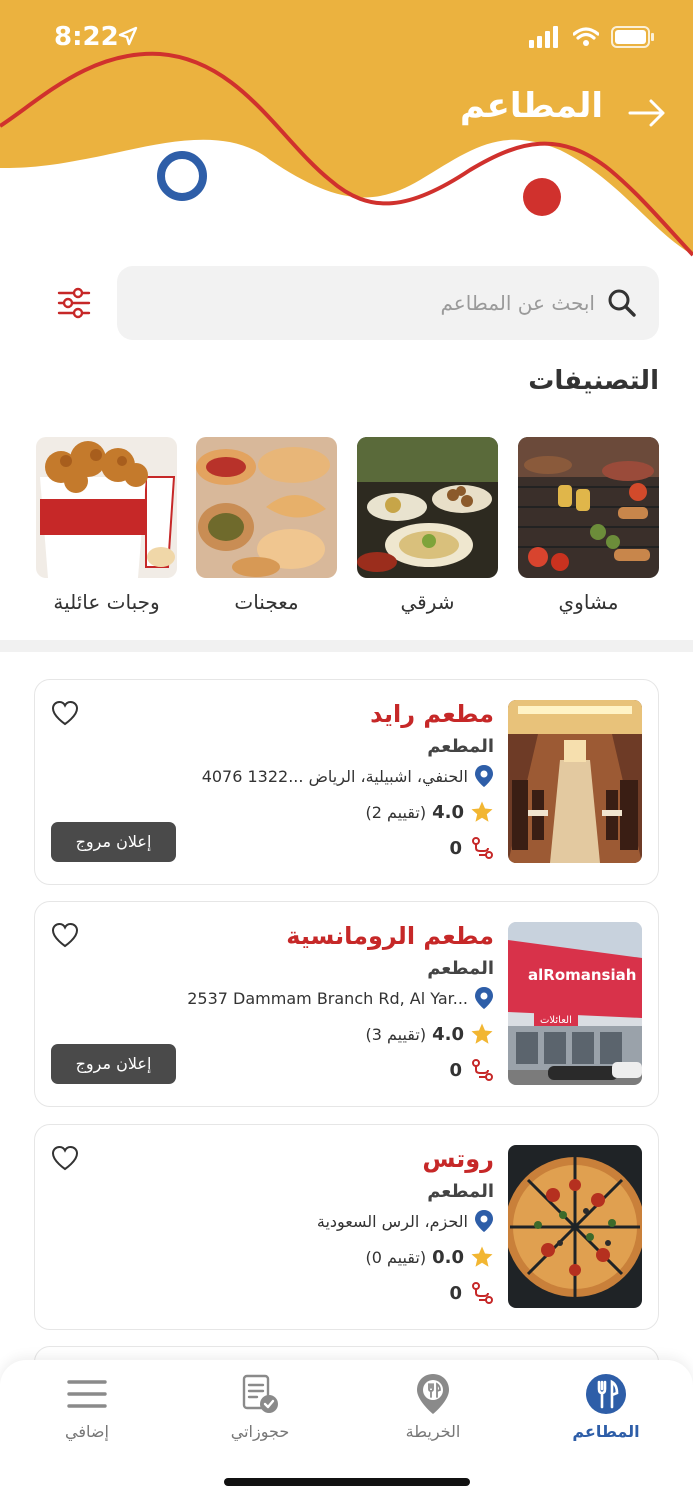 The width and height of the screenshot is (693, 1500). What do you see at coordinates (575, 1003) in the screenshot?
I see `restaurant-photo: alRomansiah العائلات` at bounding box center [575, 1003].